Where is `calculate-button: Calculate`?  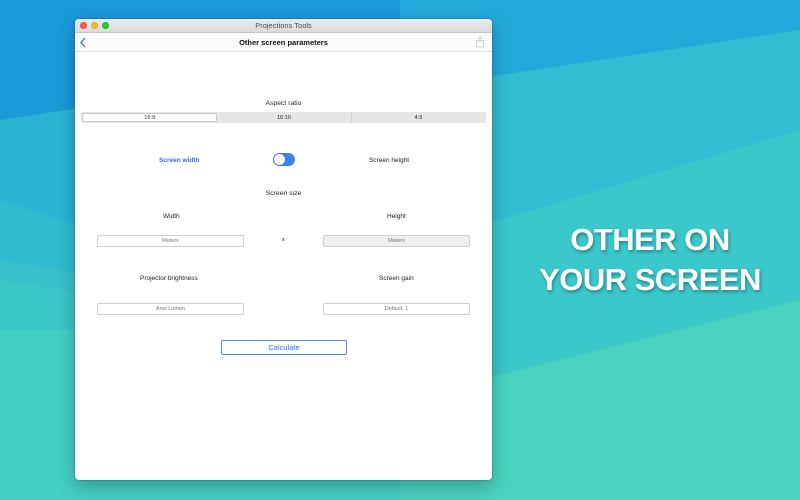 calculate-button: Calculate is located at coordinates (284, 347).